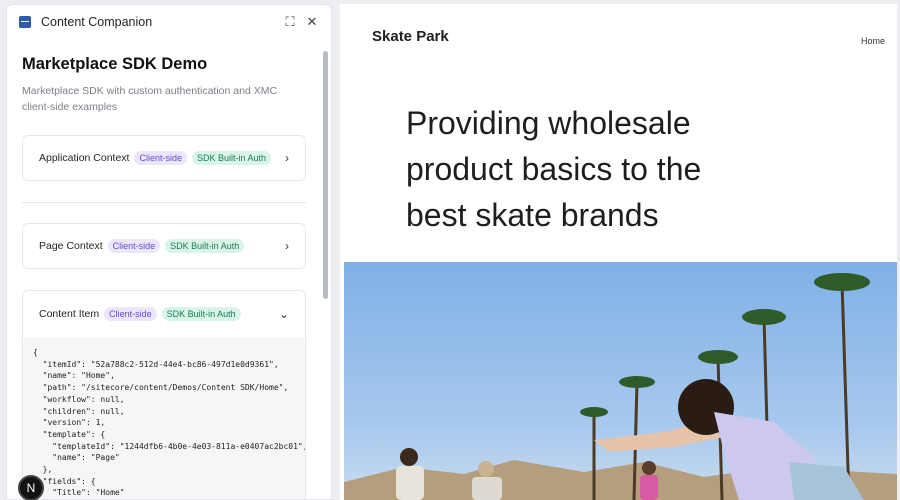  Describe the element at coordinates (325, 175) in the screenshot. I see `scrollbar` at that location.